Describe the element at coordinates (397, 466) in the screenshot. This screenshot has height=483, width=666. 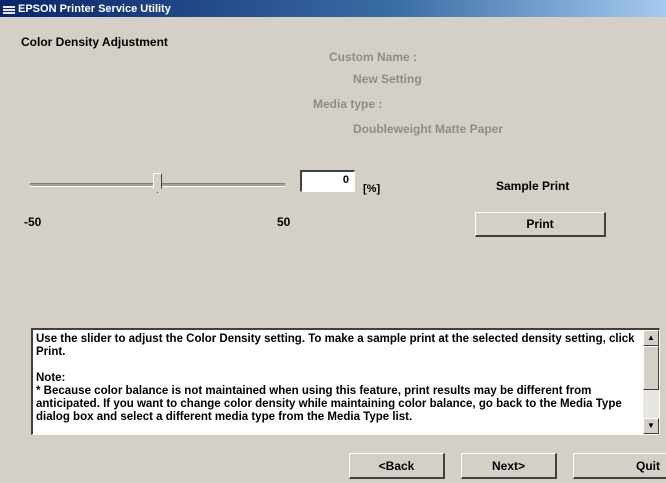
I see `back-button: <Back` at that location.